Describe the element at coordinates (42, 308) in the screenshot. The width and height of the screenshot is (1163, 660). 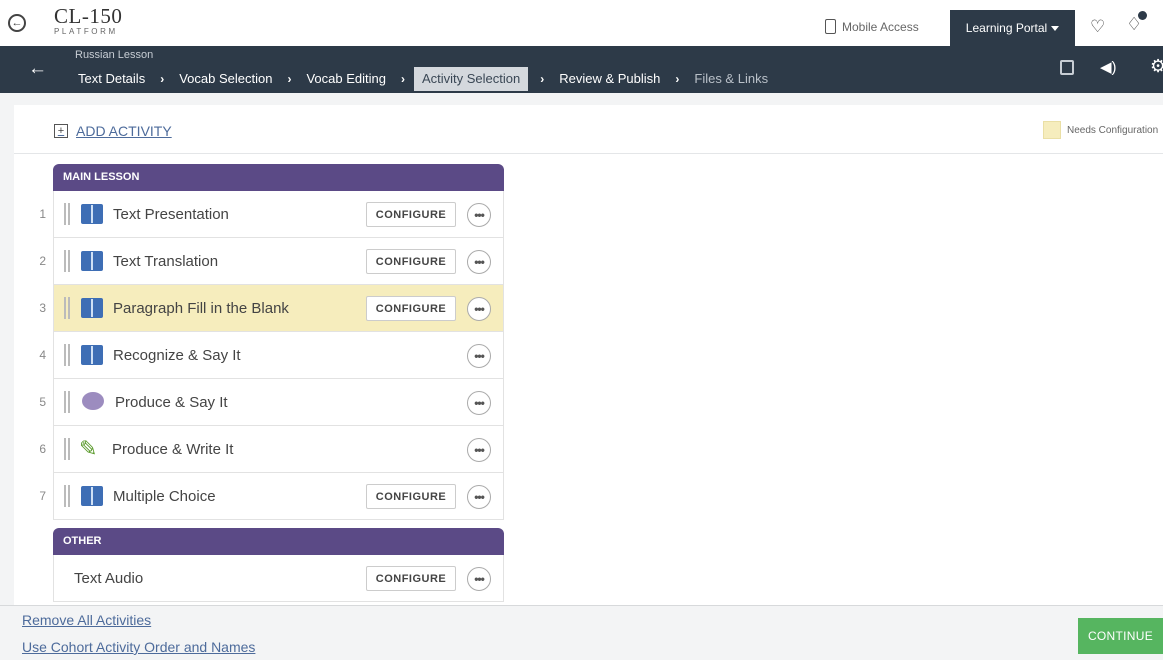
I see `row-number: 3` at that location.